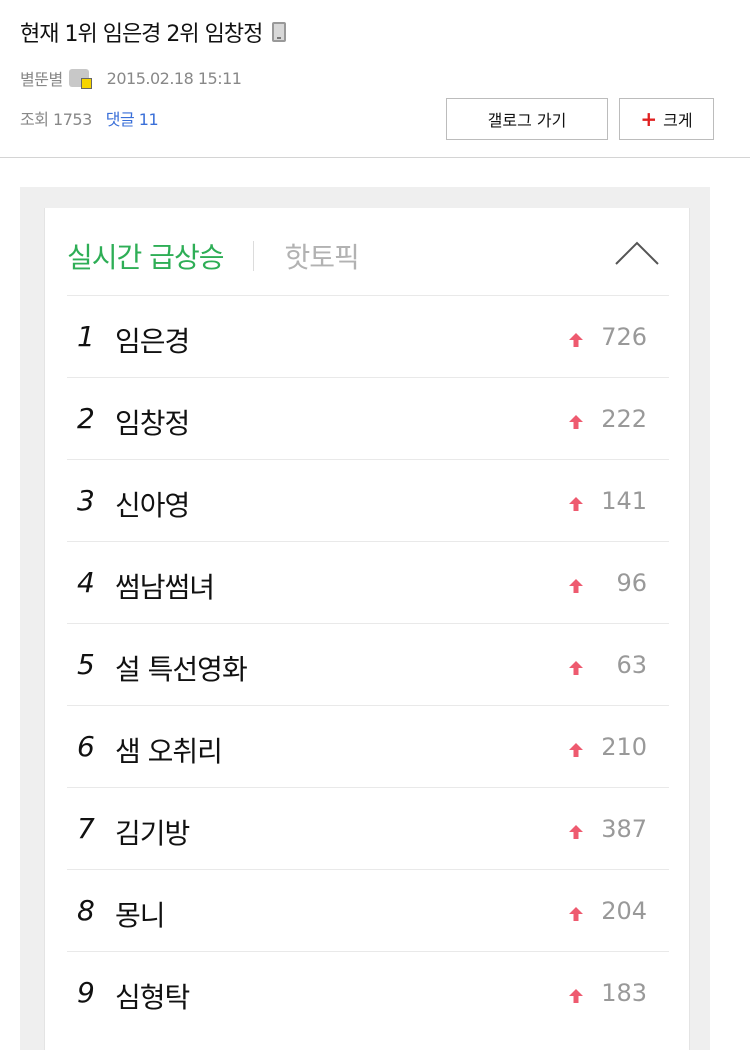 The height and width of the screenshot is (1050, 750). What do you see at coordinates (132, 118) in the screenshot?
I see `comment-count-link: 댓글 11` at bounding box center [132, 118].